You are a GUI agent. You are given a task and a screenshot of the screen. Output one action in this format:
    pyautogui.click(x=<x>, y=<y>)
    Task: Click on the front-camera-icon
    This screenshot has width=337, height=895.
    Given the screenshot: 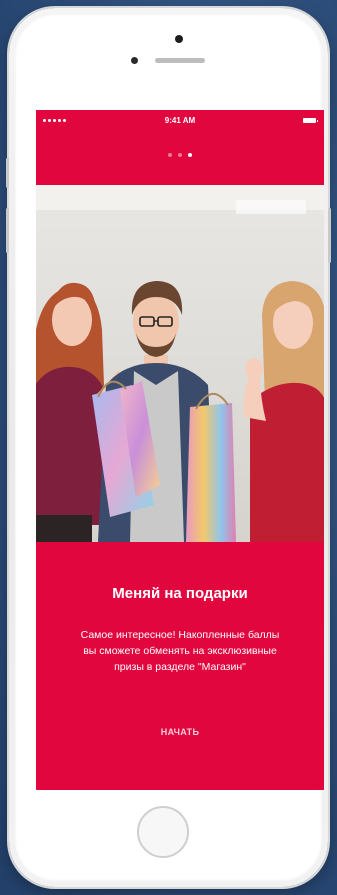 What is the action you would take?
    pyautogui.click(x=179, y=39)
    